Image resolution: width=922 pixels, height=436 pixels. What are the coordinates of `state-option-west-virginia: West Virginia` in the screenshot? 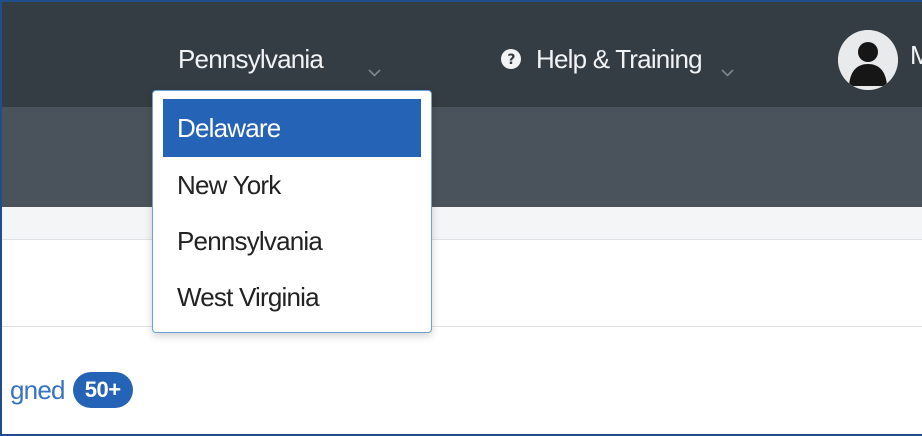 It's located at (292, 297).